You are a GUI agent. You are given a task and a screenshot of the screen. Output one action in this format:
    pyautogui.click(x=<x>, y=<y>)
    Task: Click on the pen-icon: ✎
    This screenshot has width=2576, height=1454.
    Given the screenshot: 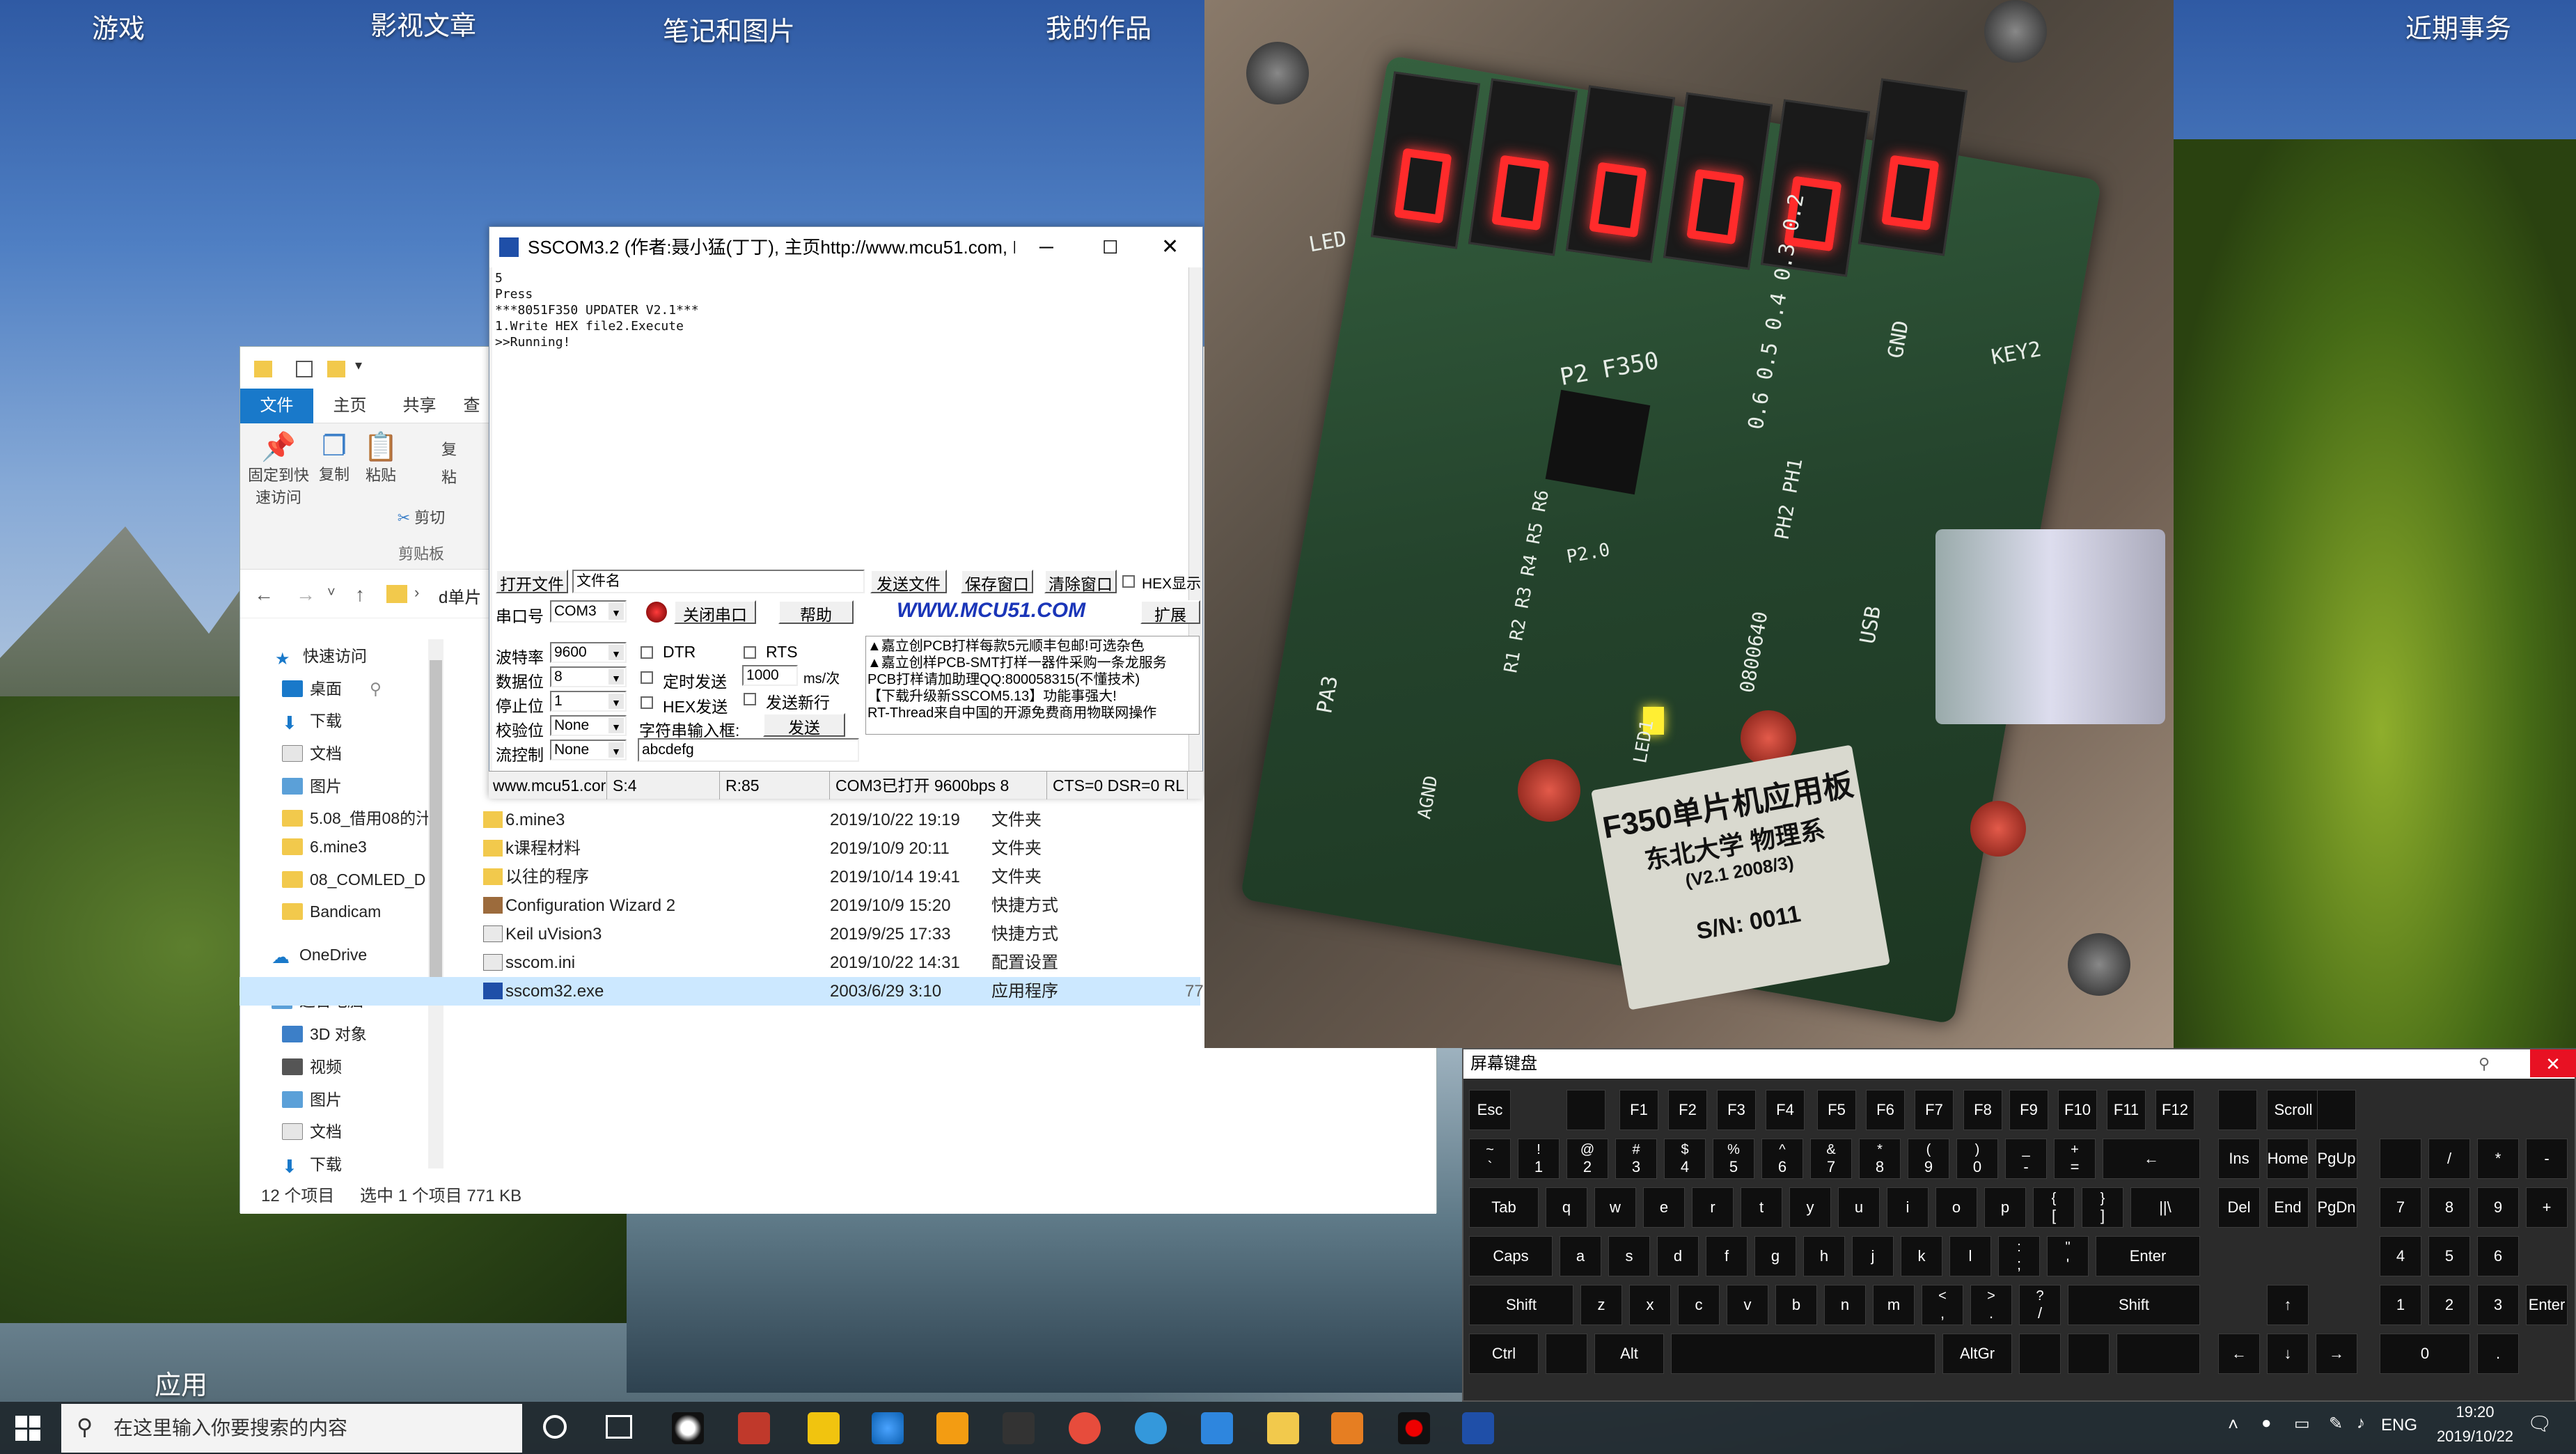 What is the action you would take?
    pyautogui.click(x=2336, y=1424)
    